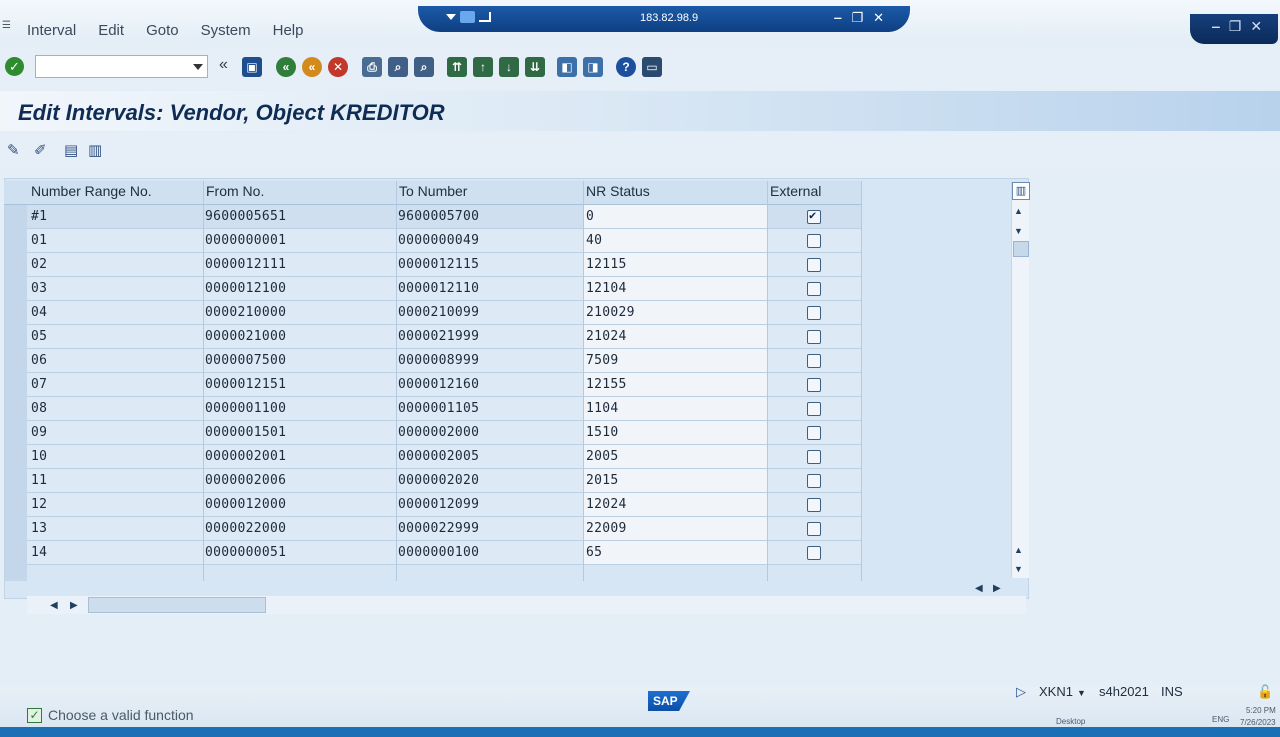  Describe the element at coordinates (39, 360) in the screenshot. I see `cell-number-range: 06` at that location.